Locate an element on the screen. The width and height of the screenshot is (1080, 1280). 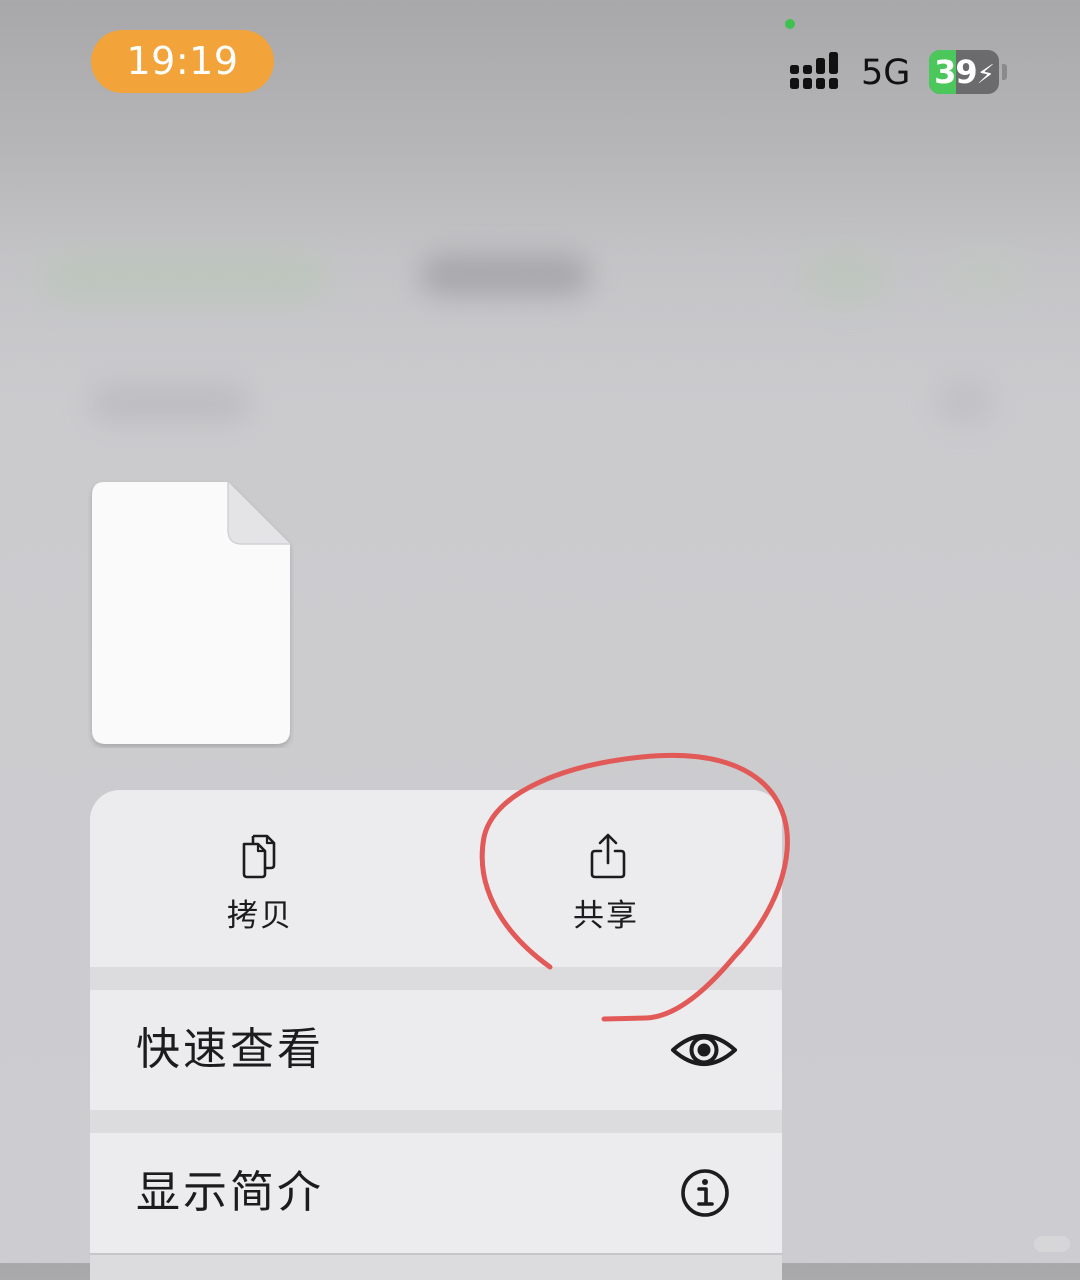
get-info-label: 显示简介 is located at coordinates (230, 1192).